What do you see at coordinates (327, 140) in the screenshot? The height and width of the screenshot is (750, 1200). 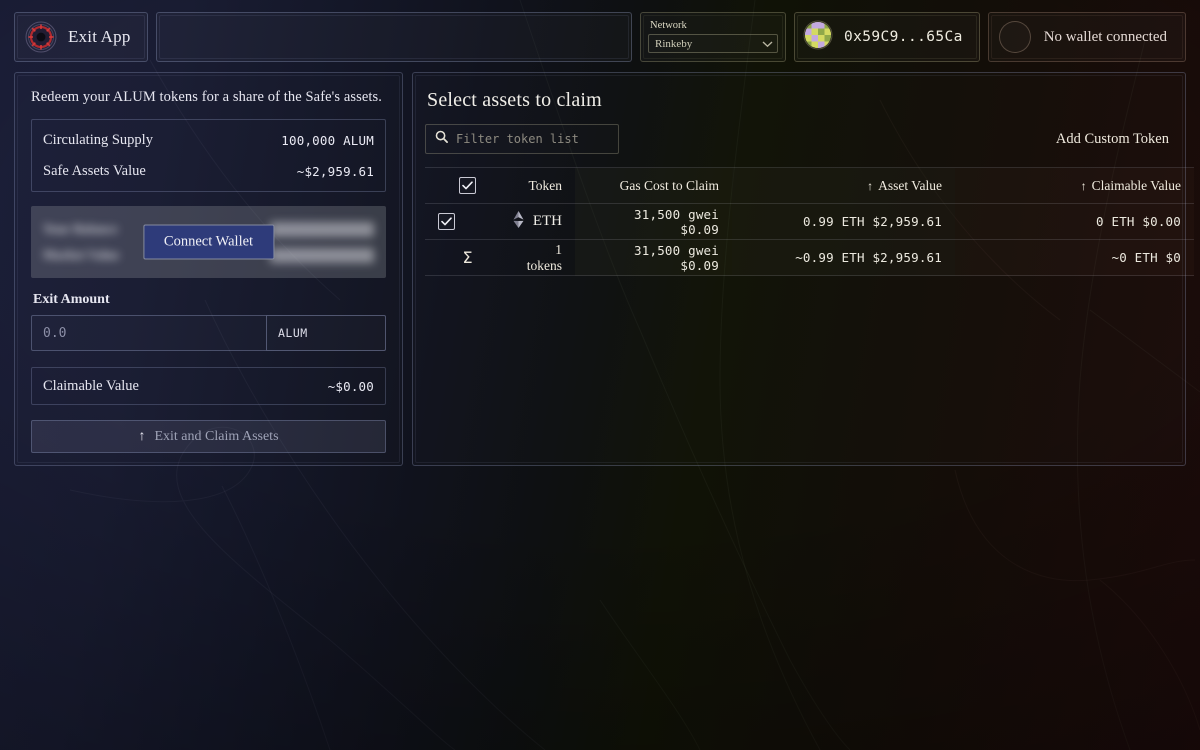 I see `circulating-supply-value: 100,000 ALUM` at bounding box center [327, 140].